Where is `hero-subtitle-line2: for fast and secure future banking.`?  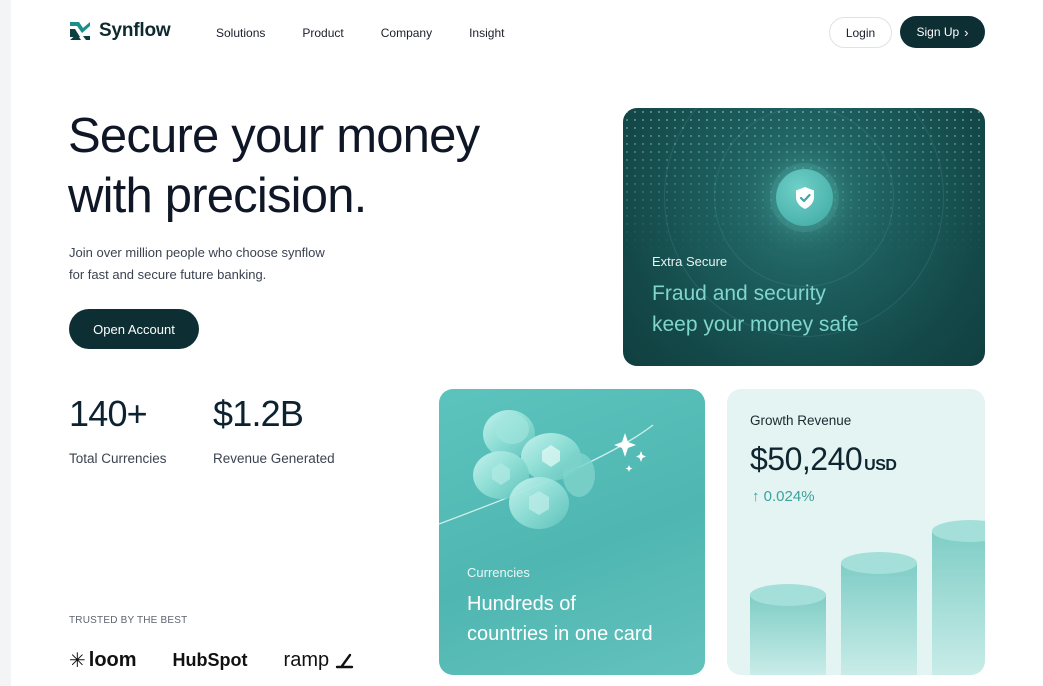 hero-subtitle-line2: for fast and secure future banking. is located at coordinates (168, 274).